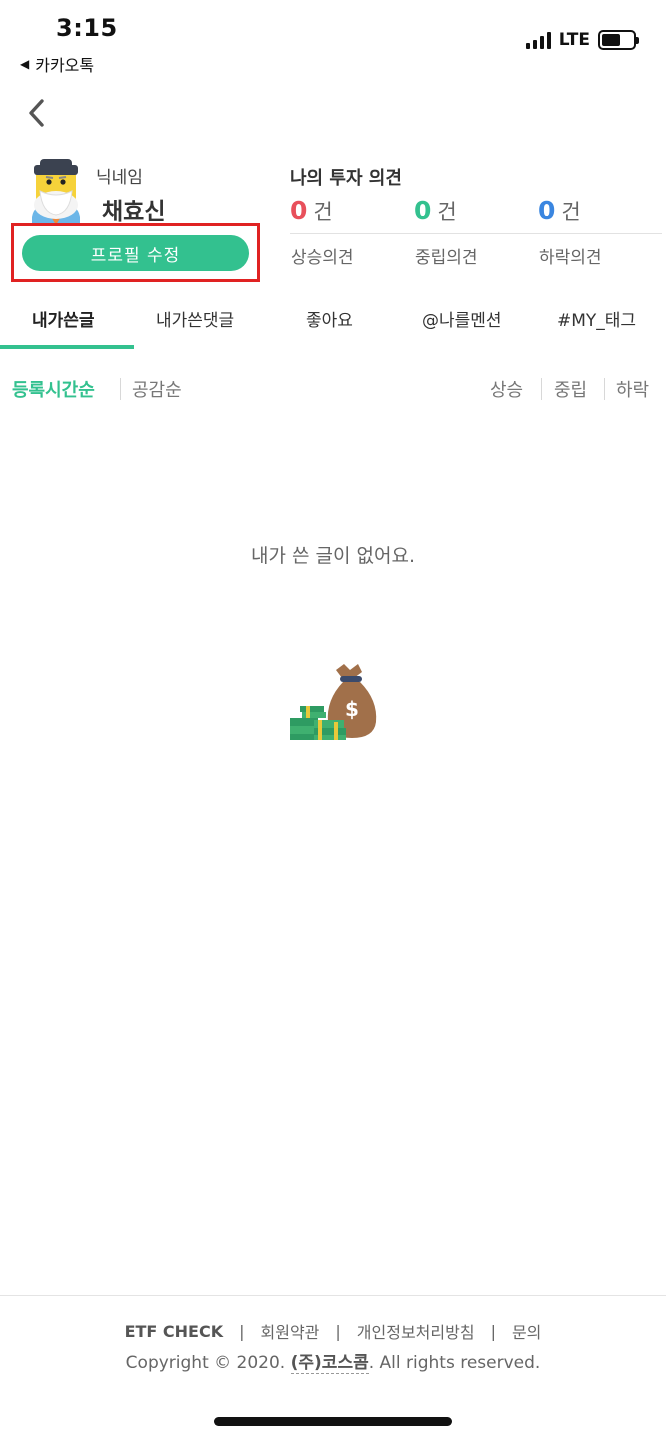 The image size is (666, 1440). I want to click on neutral-opinion-label: 중립의견, so click(446, 258).